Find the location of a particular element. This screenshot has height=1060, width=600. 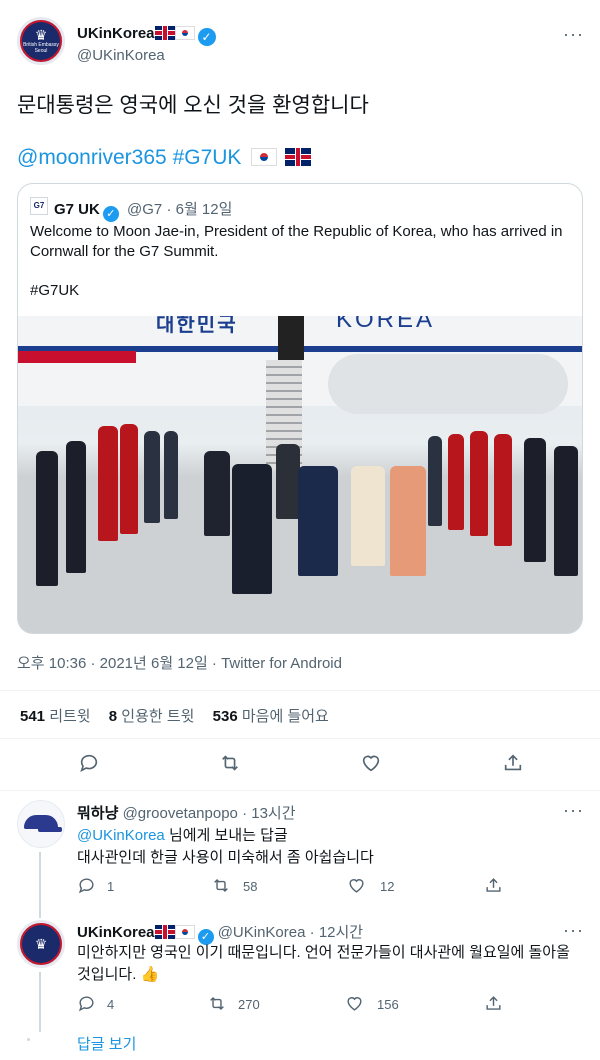

president-figure is located at coordinates (252, 529).